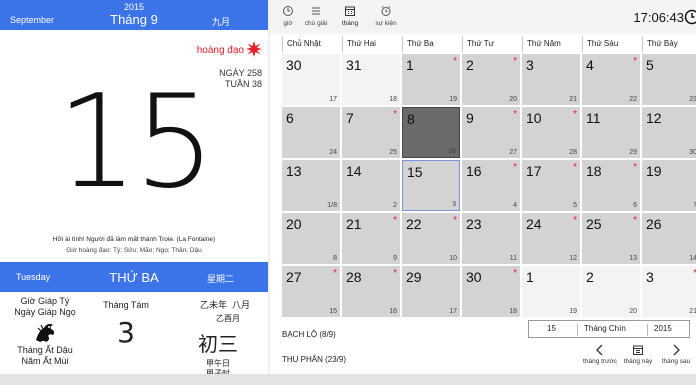 The height and width of the screenshot is (385, 696). I want to click on day-cell: 19 7, so click(669, 185).